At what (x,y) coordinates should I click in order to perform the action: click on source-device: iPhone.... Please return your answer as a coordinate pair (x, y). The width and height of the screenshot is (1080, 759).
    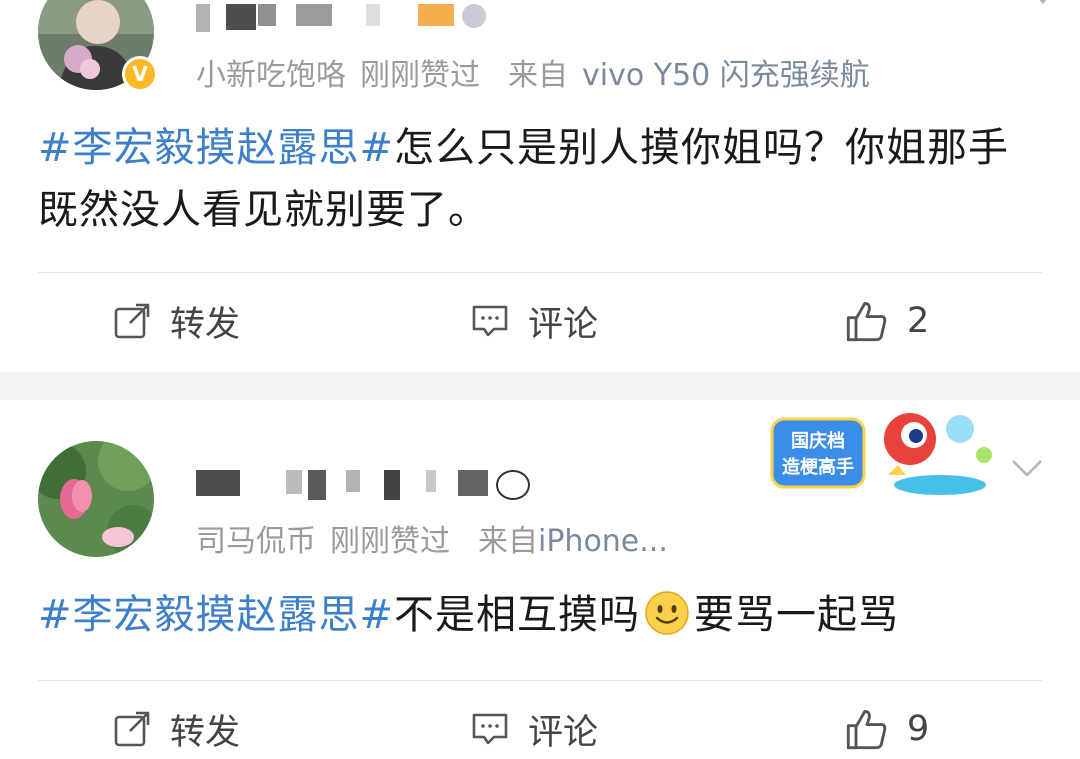
    Looking at the image, I should click on (603, 541).